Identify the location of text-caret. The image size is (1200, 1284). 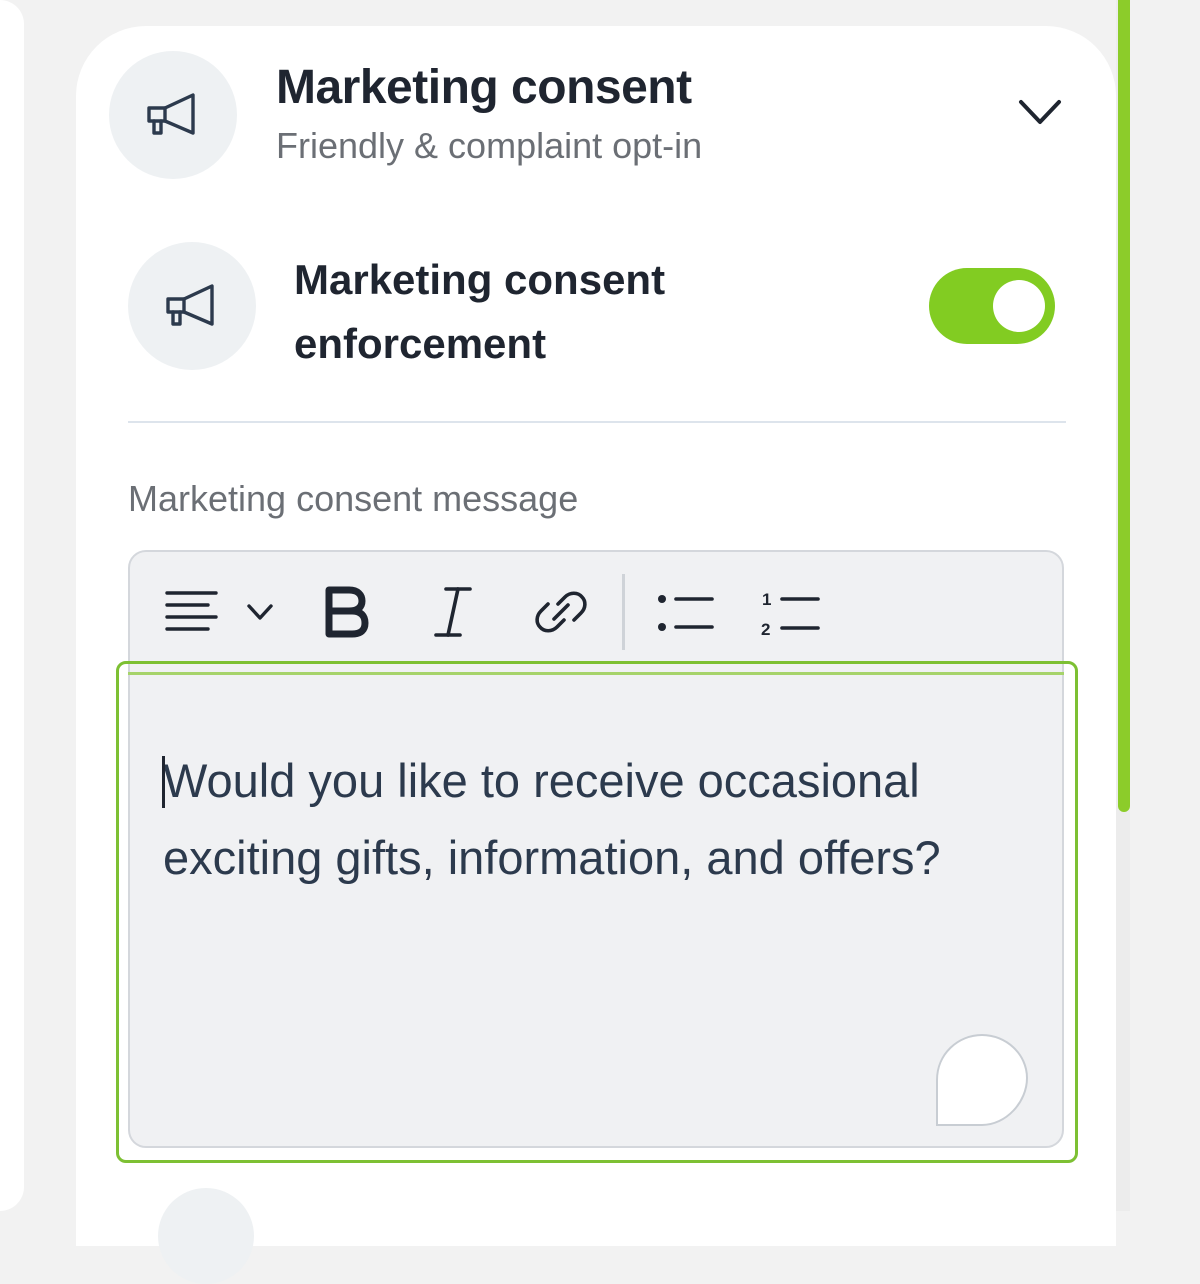
(163, 782).